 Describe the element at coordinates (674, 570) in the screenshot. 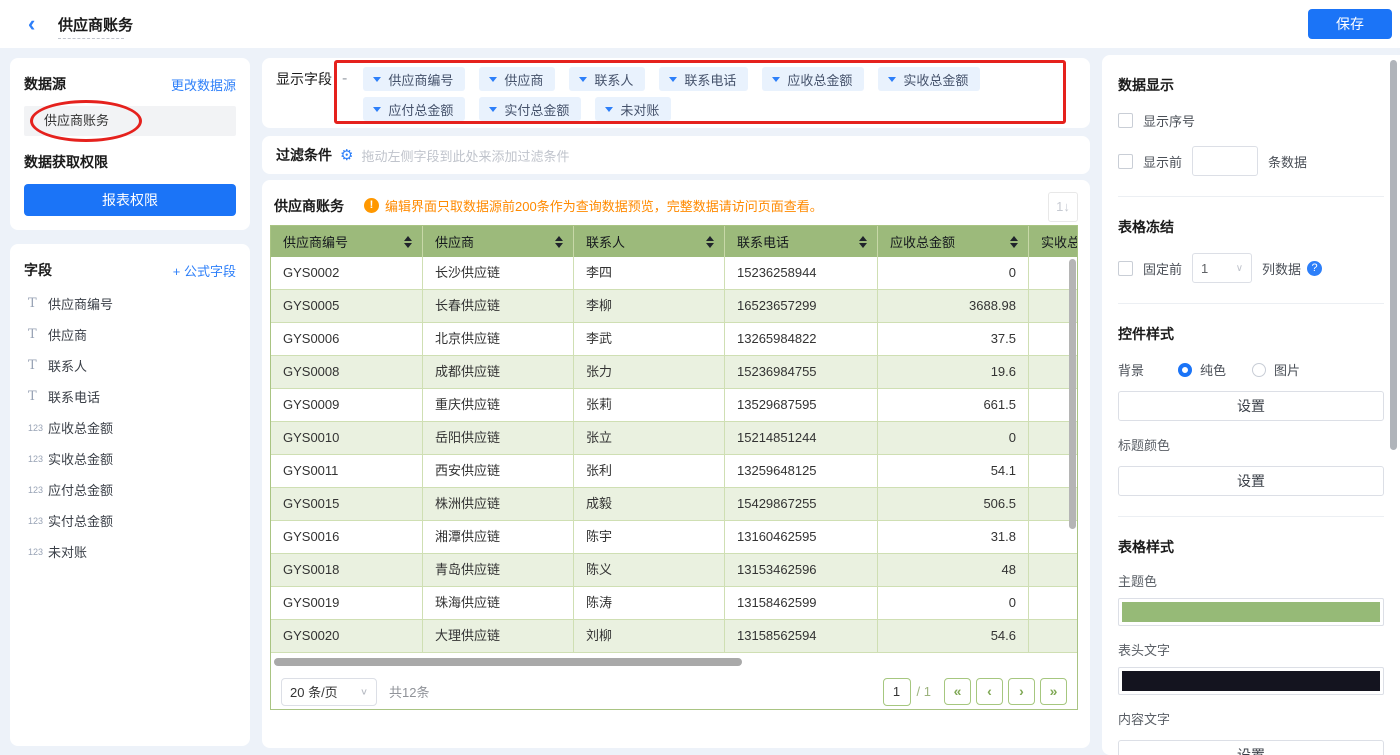

I see `table-row: GYS0018 青岛供应链 陈义 13153462596 48` at that location.